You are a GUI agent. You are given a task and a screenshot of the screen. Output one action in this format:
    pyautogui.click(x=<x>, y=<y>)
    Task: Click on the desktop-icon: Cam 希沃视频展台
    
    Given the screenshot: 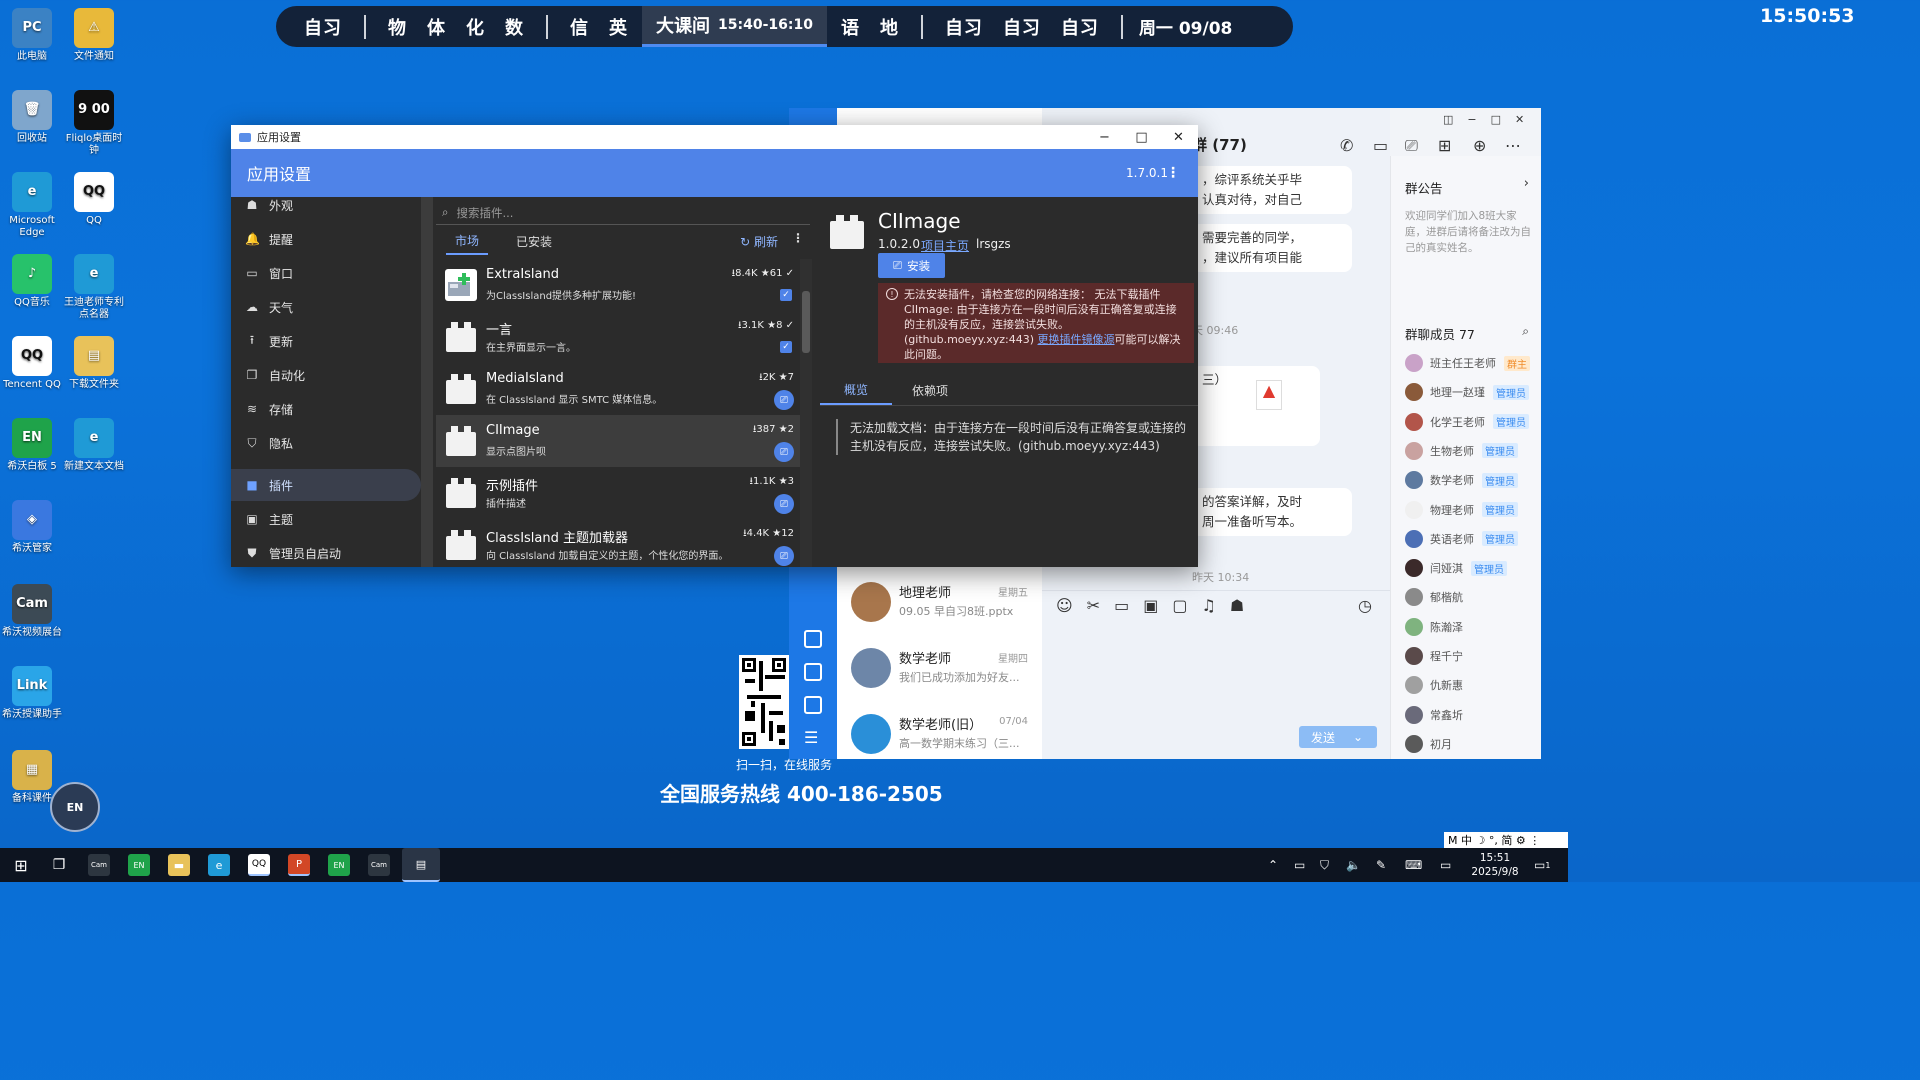 What is the action you would take?
    pyautogui.click(x=32, y=611)
    